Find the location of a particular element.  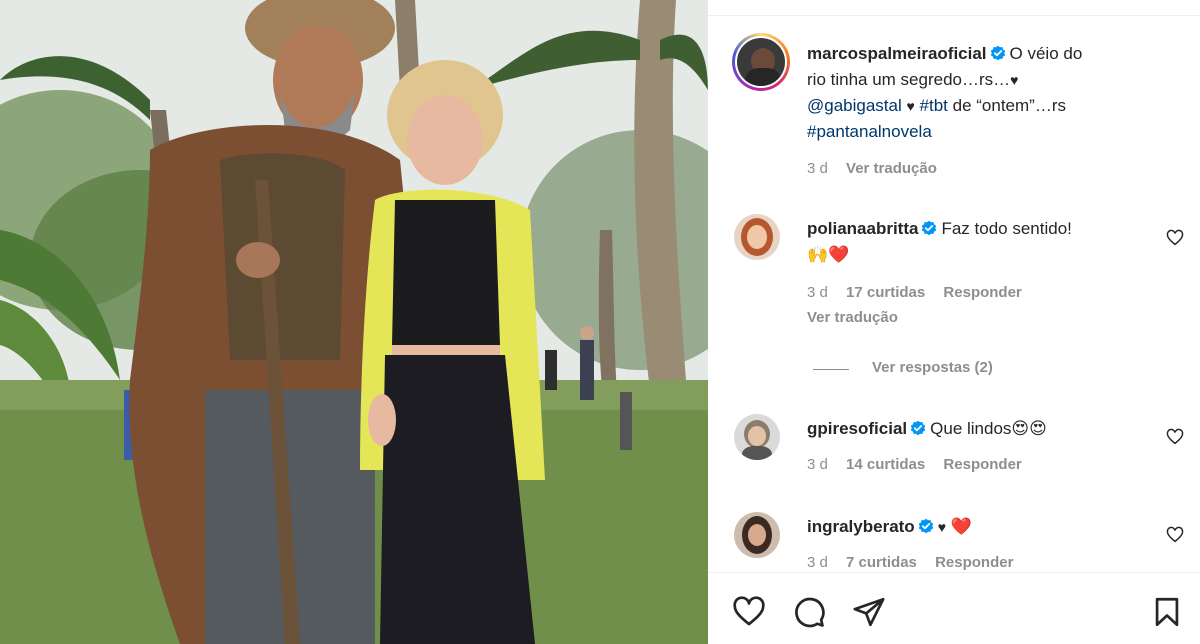

top-divider is located at coordinates (954, 8).